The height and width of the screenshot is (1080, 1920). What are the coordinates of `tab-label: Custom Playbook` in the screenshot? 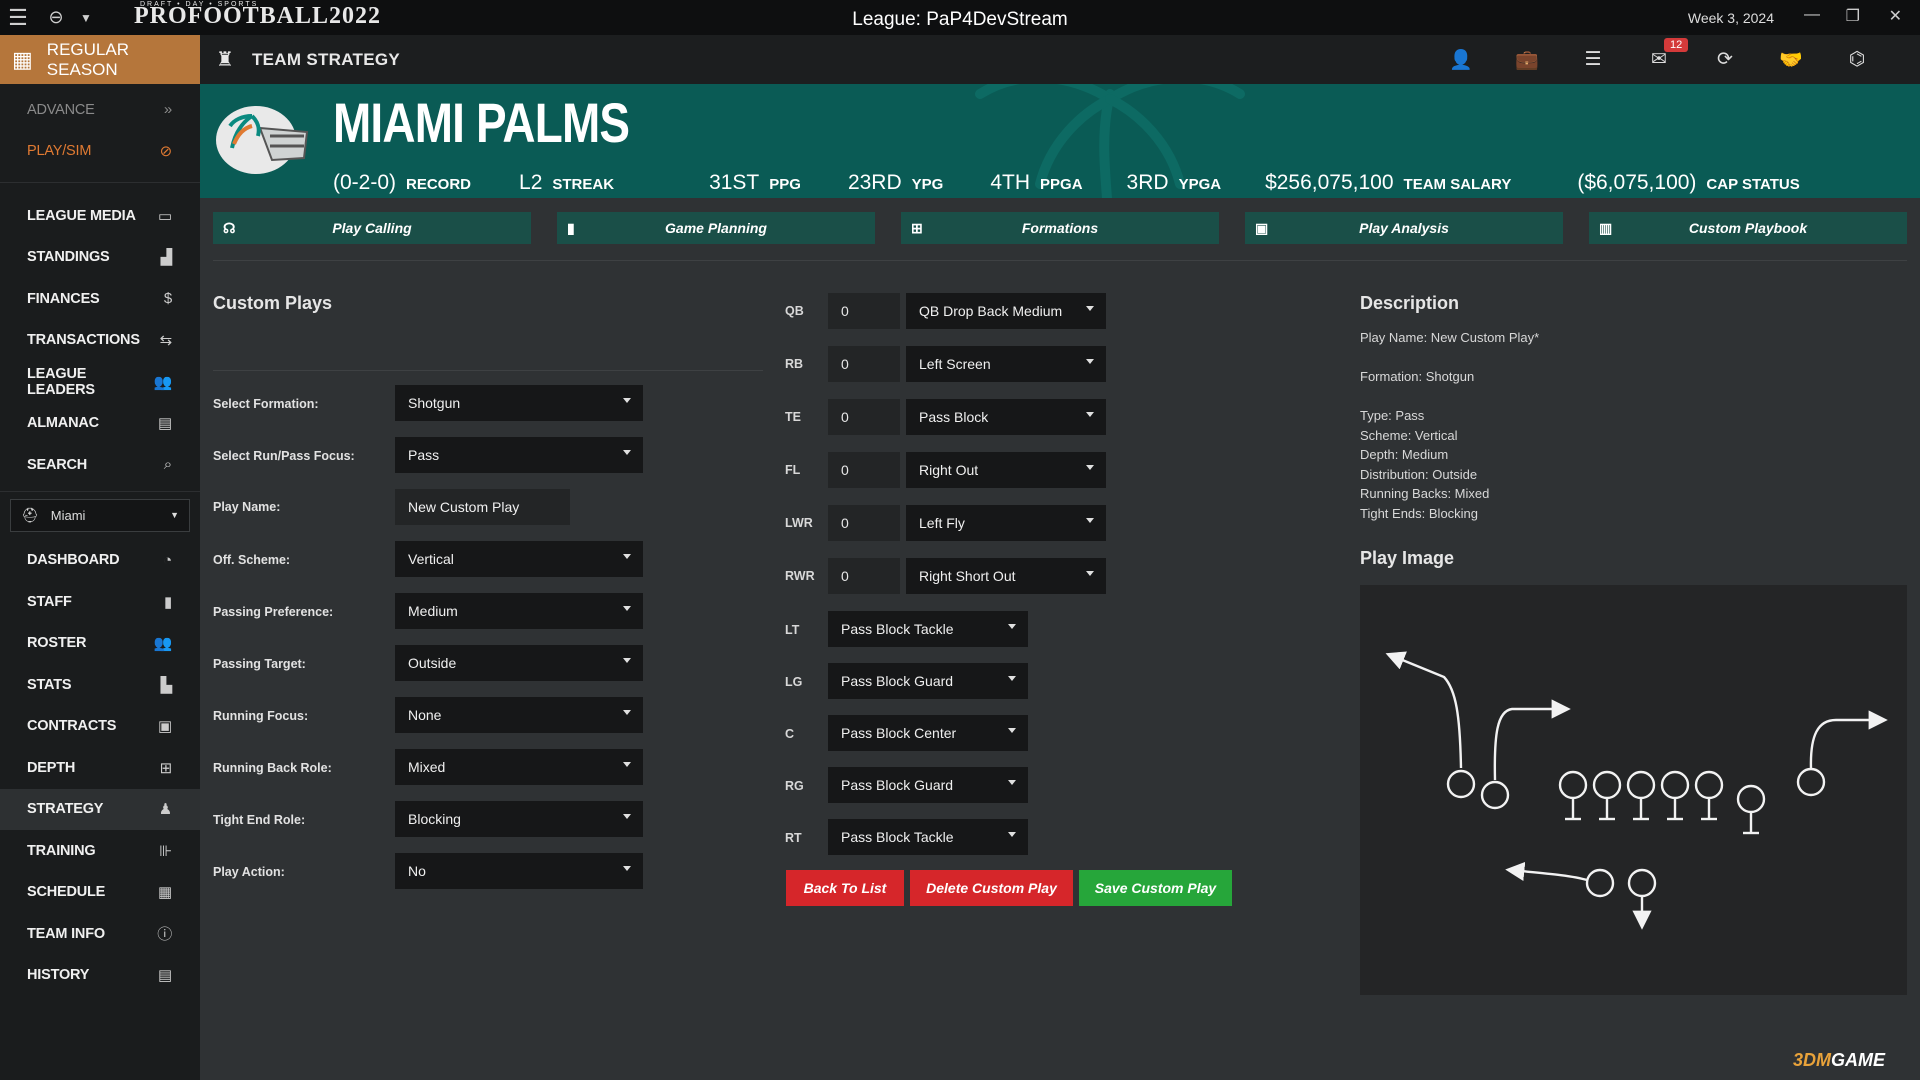 It's located at (1748, 228).